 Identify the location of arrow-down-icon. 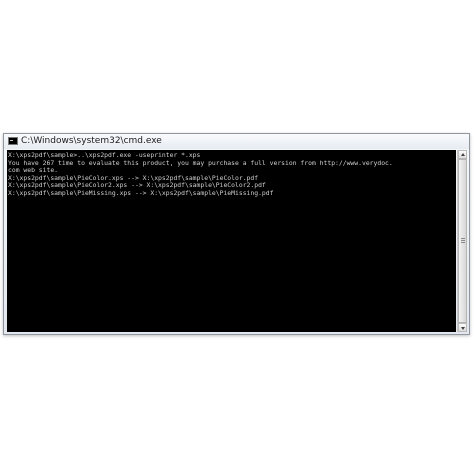
(463, 328).